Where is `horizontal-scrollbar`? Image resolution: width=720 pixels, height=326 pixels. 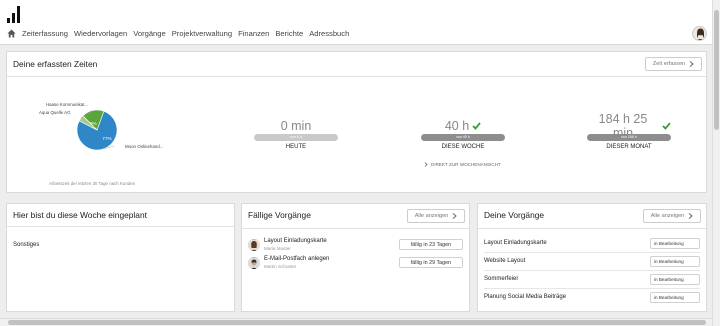 horizontal-scrollbar is located at coordinates (356, 322).